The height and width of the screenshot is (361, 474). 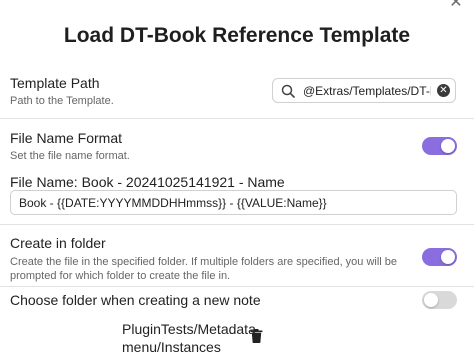 What do you see at coordinates (147, 182) in the screenshot?
I see `file-name-preview: File Name: Book - 20241025141921 - Name` at bounding box center [147, 182].